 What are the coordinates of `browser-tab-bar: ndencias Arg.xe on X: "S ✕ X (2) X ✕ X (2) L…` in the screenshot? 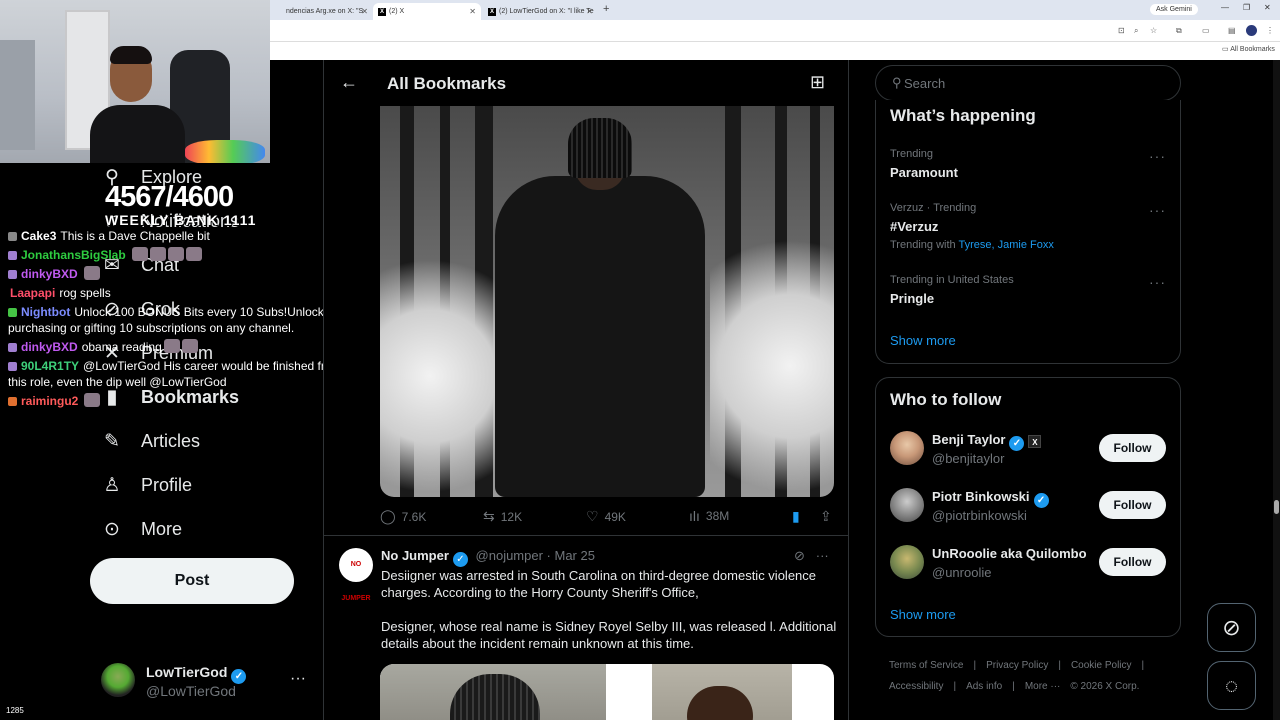 It's located at (775, 10).